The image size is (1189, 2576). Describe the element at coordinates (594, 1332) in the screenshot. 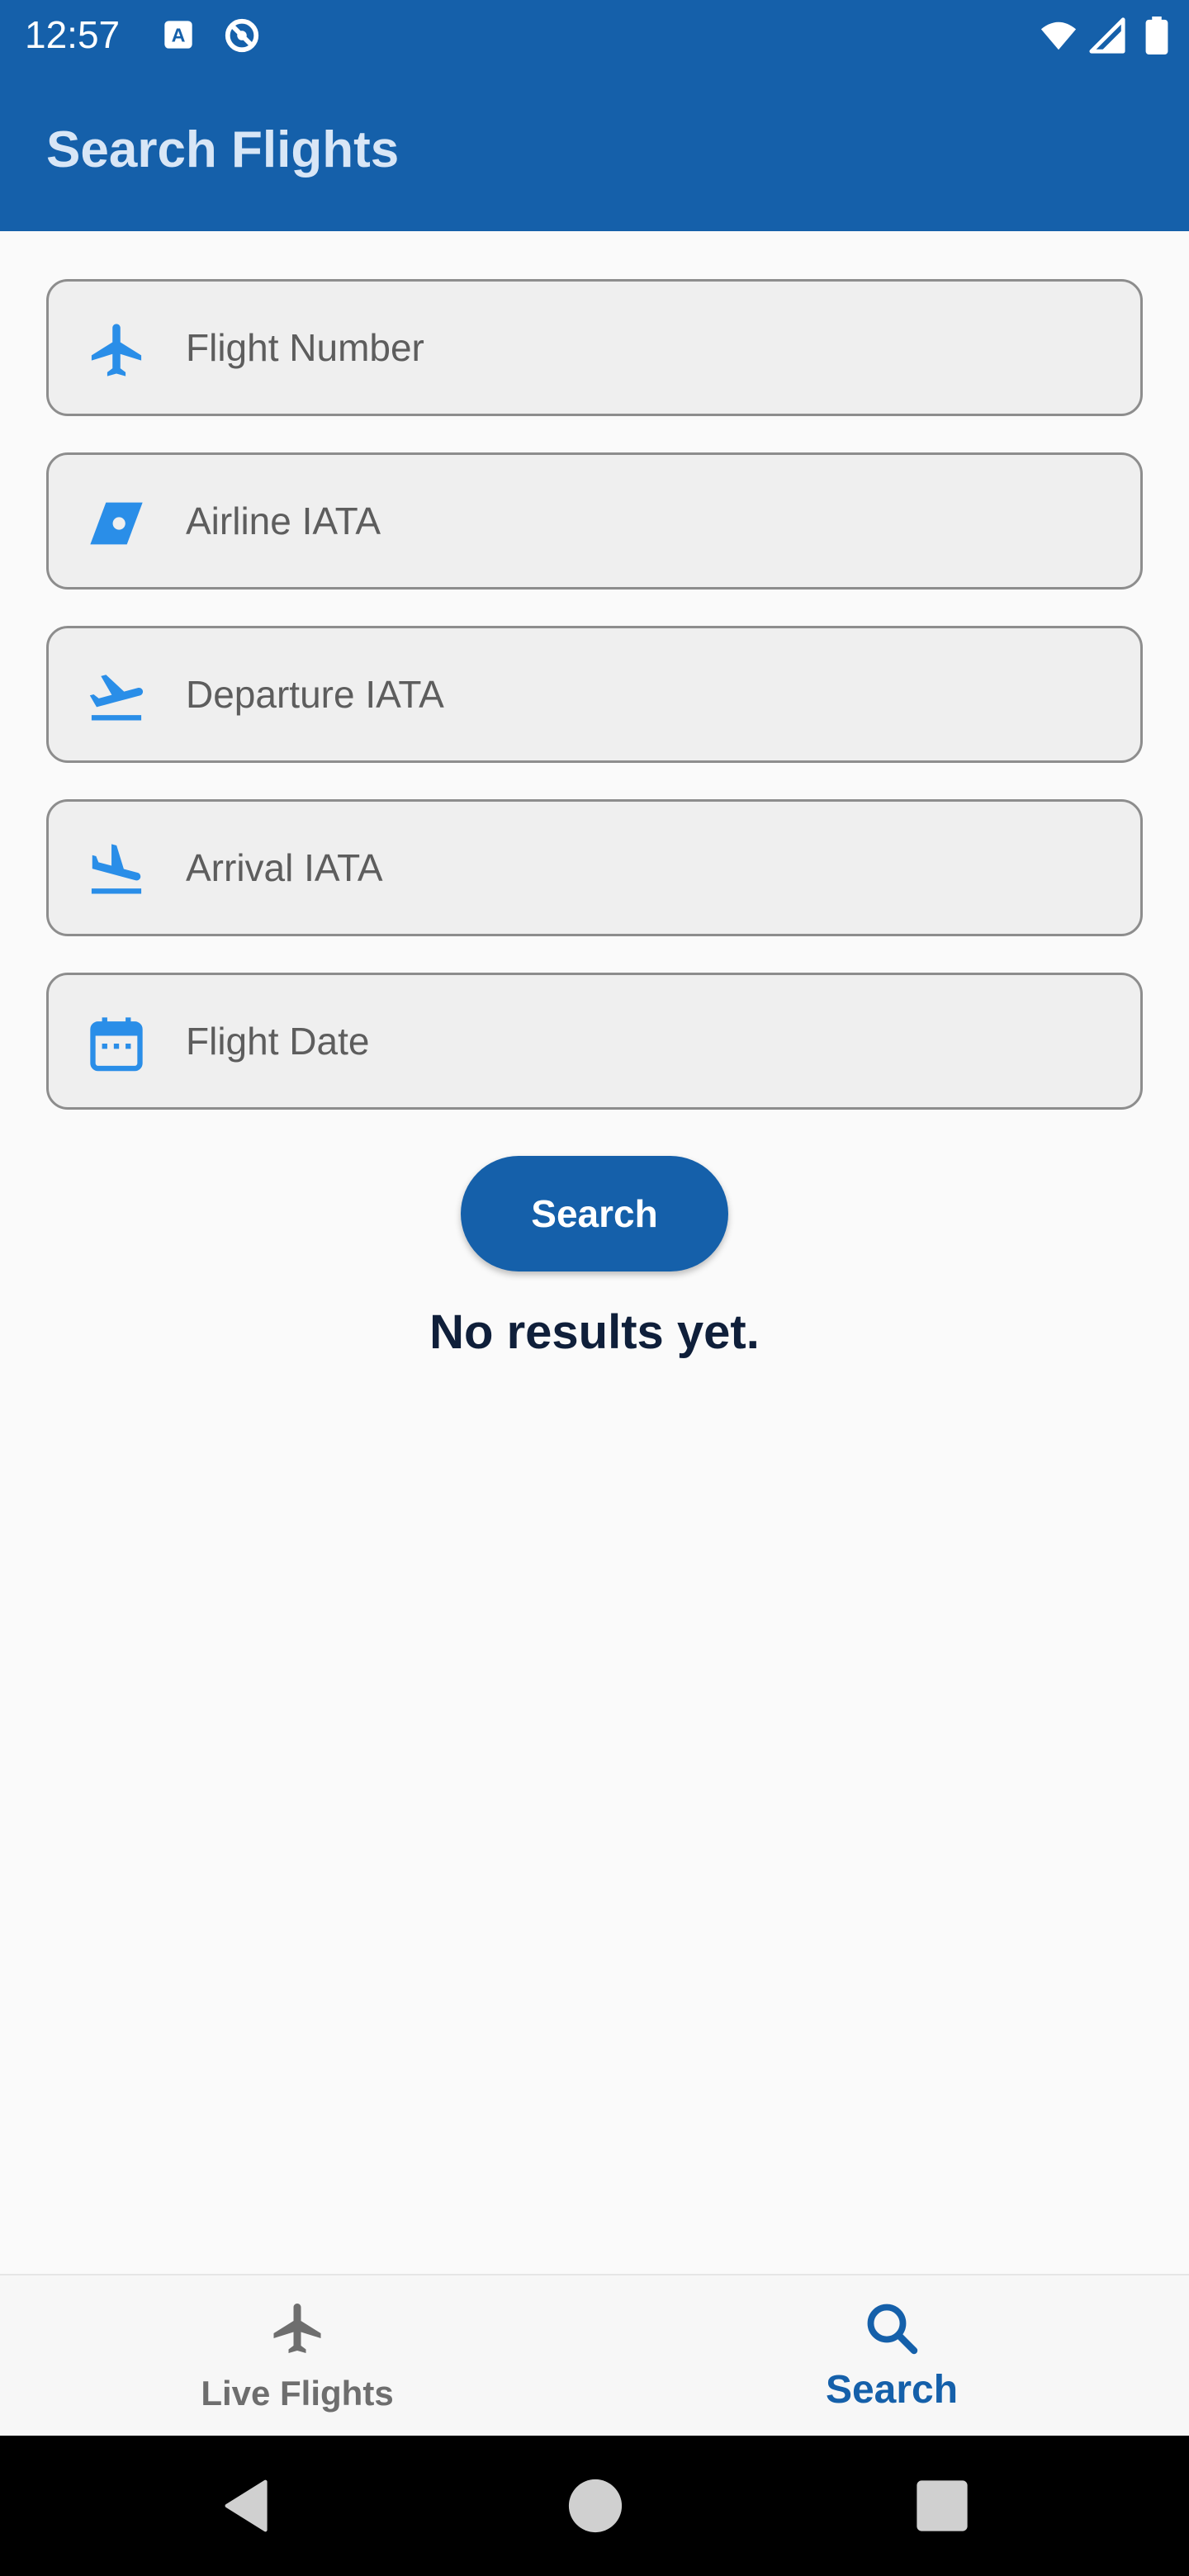

I see `no-results-text: No results yet.` at that location.